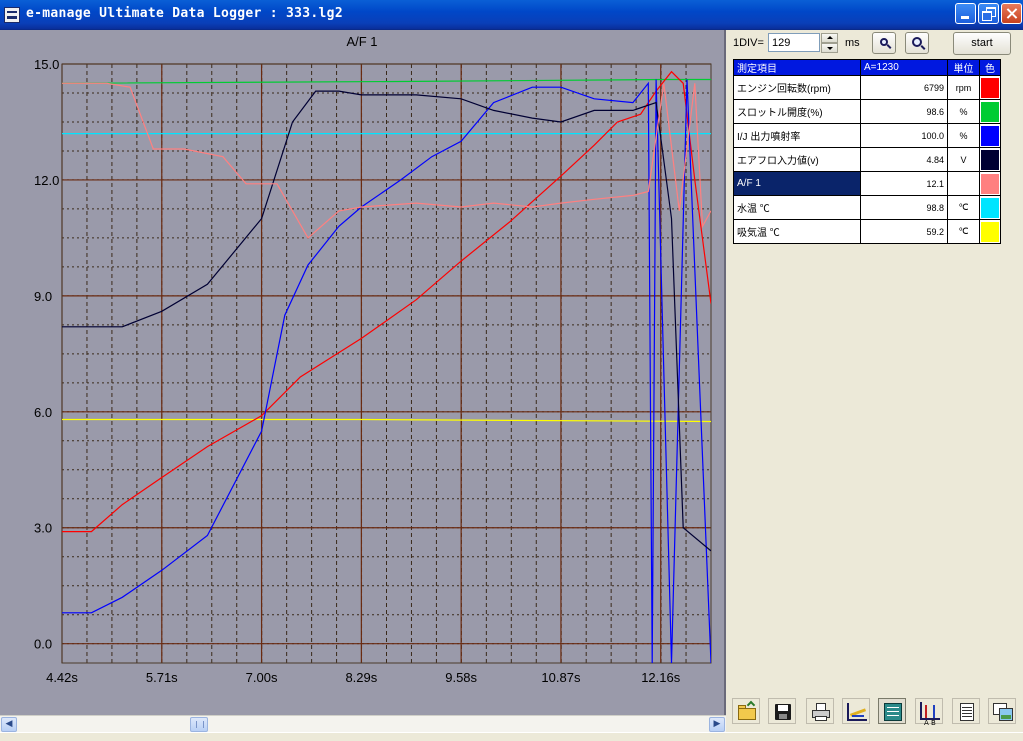 The width and height of the screenshot is (1023, 741). What do you see at coordinates (1011, 13) in the screenshot?
I see `close-button` at bounding box center [1011, 13].